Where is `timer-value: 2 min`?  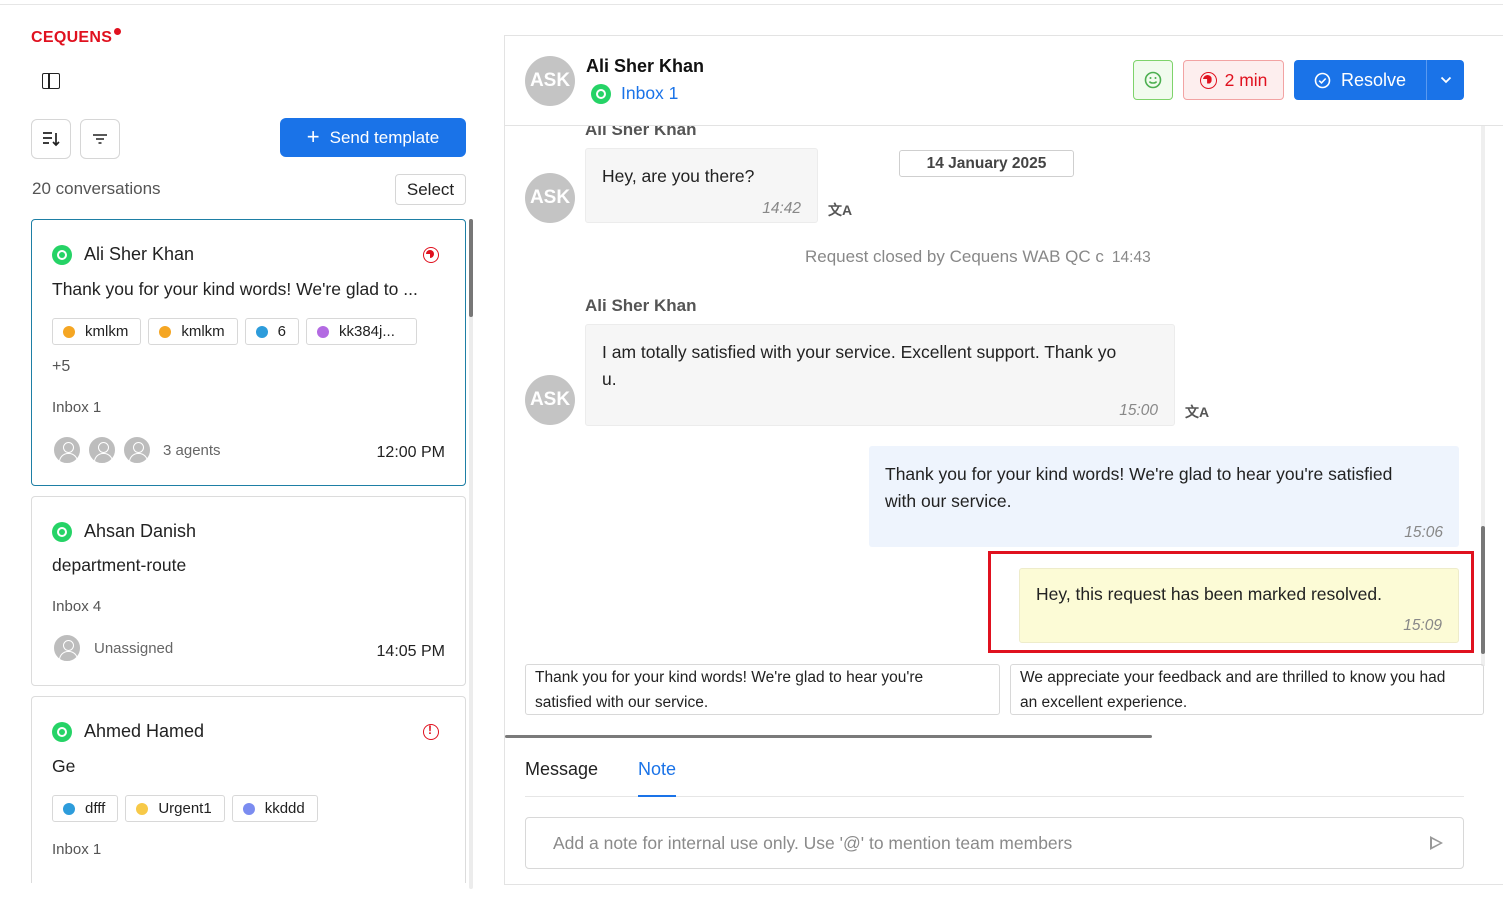
timer-value: 2 min is located at coordinates (1246, 79).